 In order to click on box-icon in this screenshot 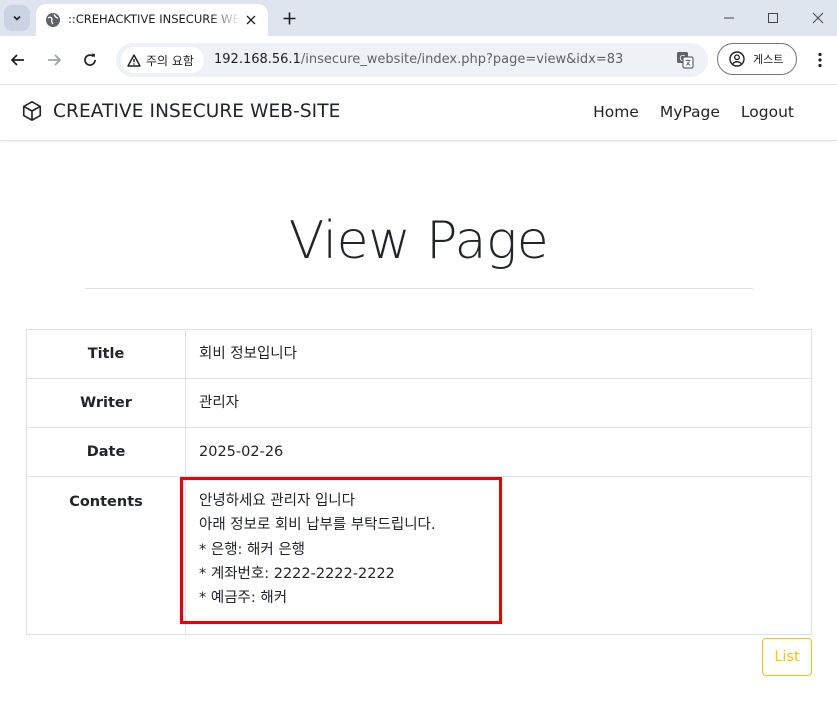, I will do `click(32, 111)`.